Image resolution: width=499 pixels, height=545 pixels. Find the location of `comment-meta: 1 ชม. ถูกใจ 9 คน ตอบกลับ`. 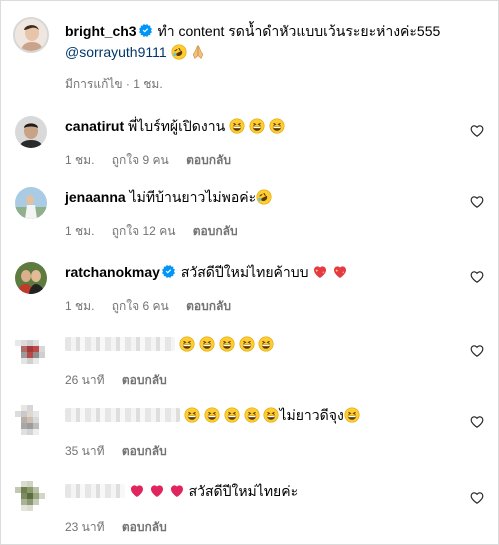

comment-meta: 1 ชม. ถูกใจ 9 คน ตอบกลับ is located at coordinates (155, 160).